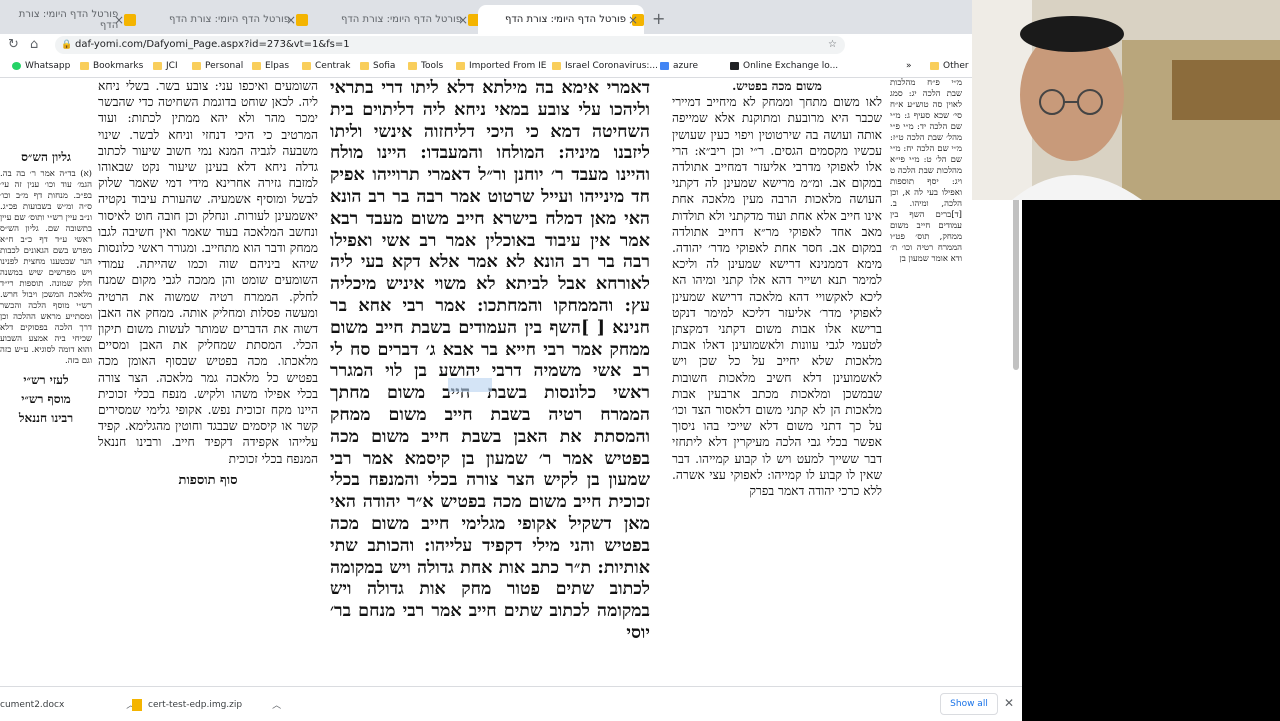  I want to click on bookmark-other: Other b, so click(951, 66).